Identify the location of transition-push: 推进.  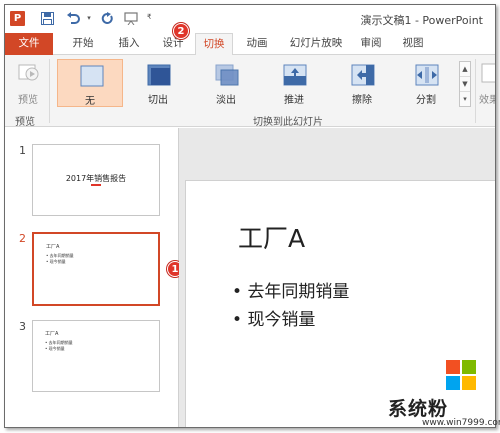
(294, 83).